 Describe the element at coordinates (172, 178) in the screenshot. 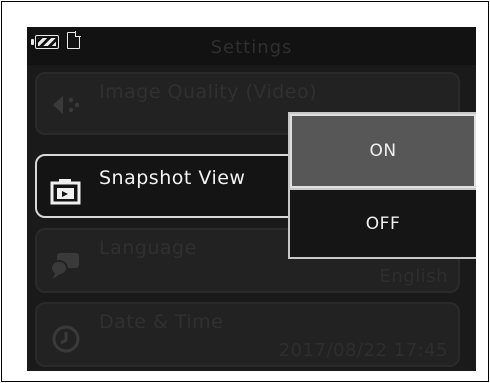

I see `menu-item-label: Snapshot View` at that location.